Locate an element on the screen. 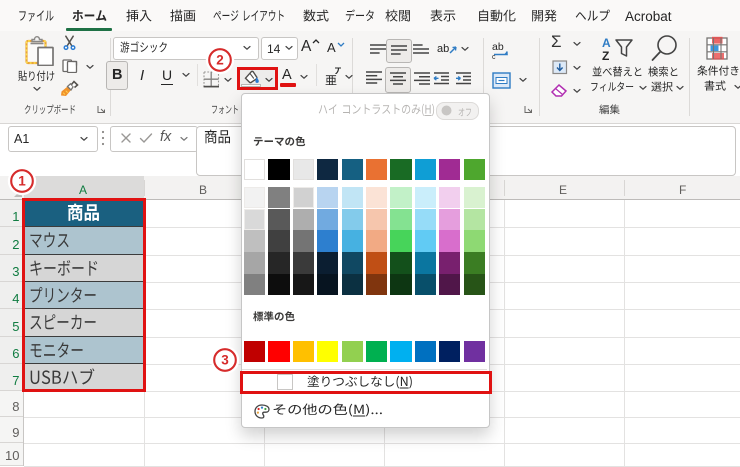  svg-text: A is located at coordinates (606, 43).